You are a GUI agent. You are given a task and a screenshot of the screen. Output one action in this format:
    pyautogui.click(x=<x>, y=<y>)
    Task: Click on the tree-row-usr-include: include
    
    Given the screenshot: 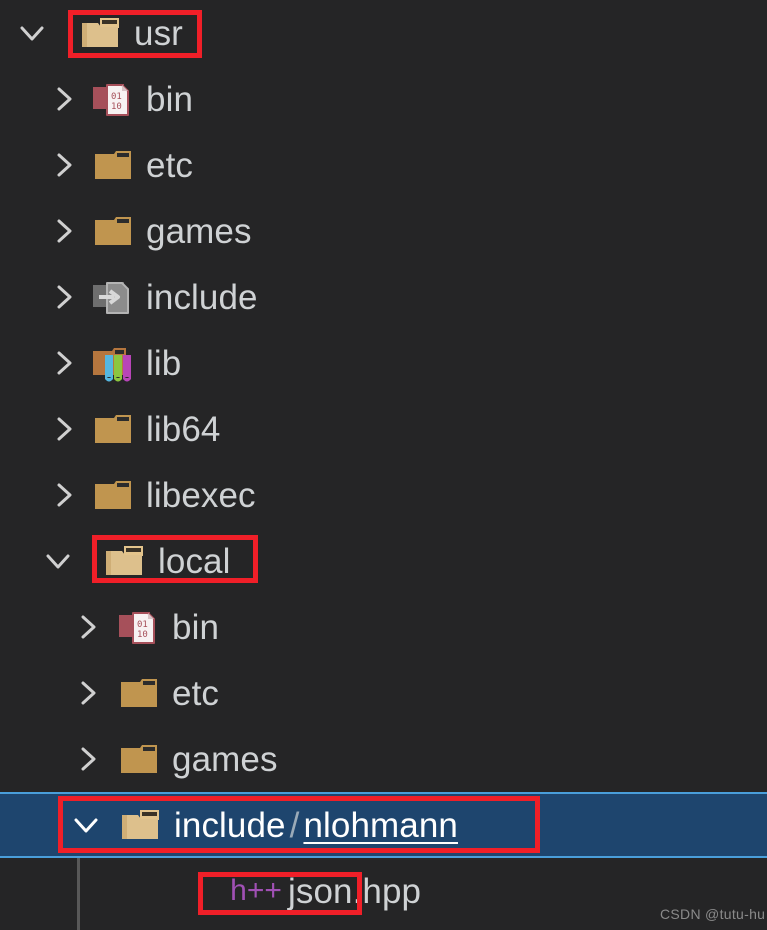 What is the action you would take?
    pyautogui.click(x=383, y=297)
    